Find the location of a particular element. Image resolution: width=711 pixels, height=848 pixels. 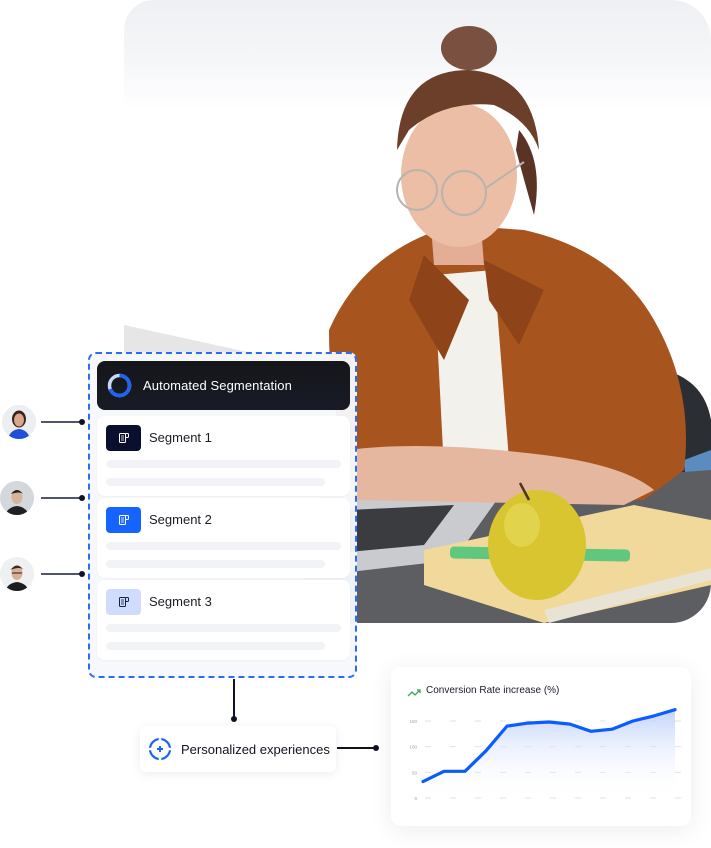

segmentation-header: Automated Segmentation is located at coordinates (223, 385).